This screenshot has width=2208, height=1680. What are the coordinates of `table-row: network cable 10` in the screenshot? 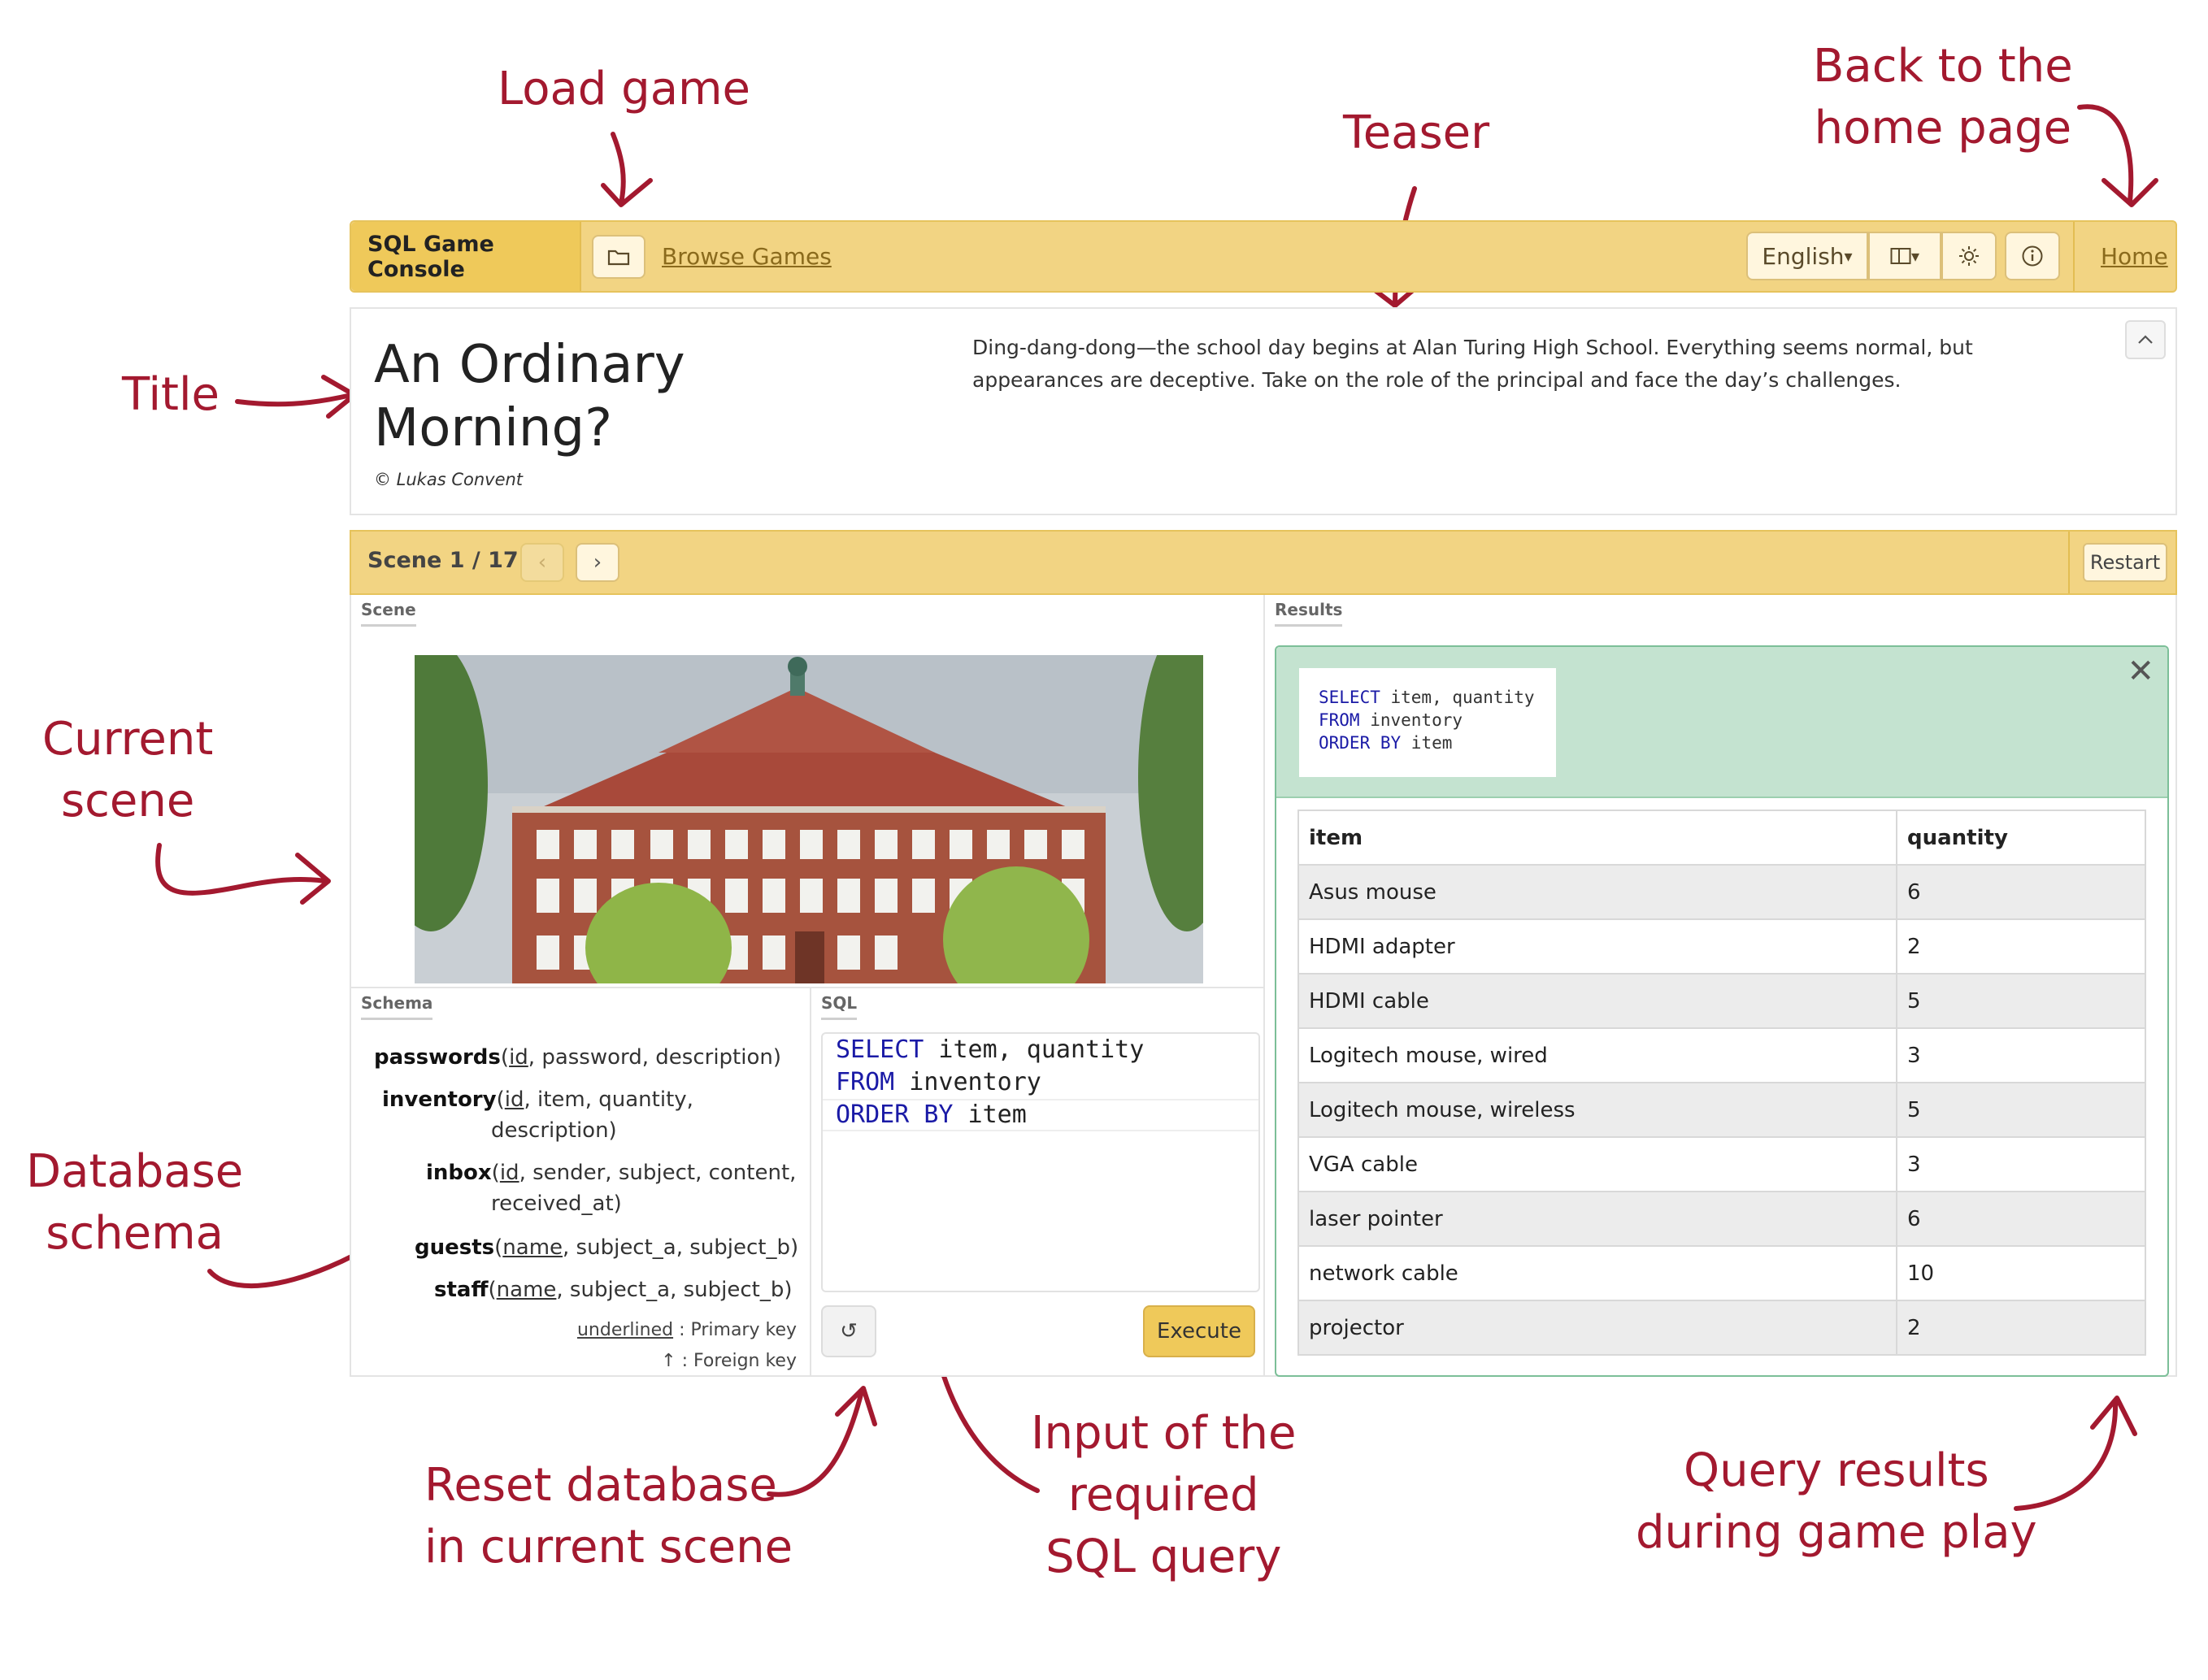 It's located at (1721, 1273).